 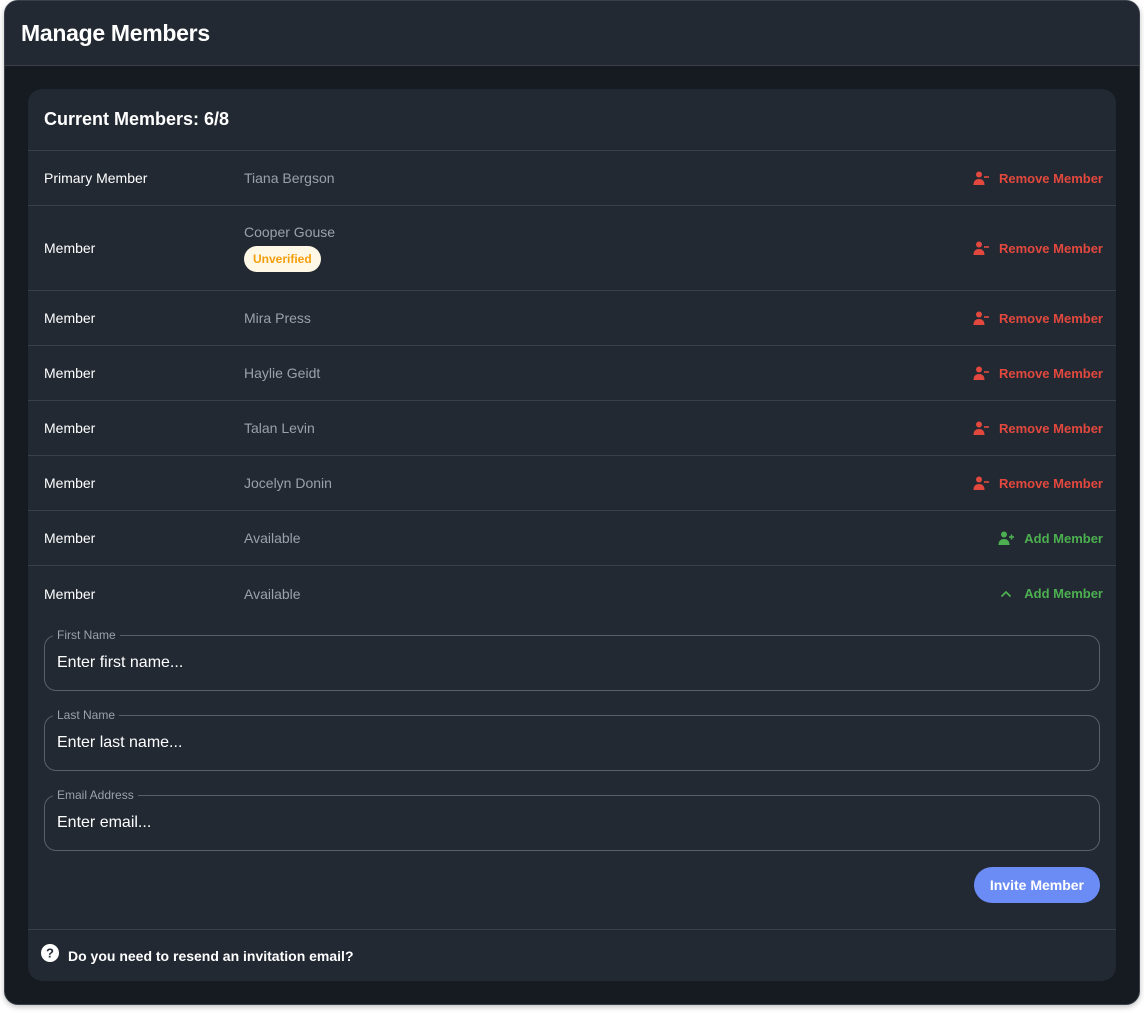 I want to click on member-name: Talan Levin, so click(x=279, y=428).